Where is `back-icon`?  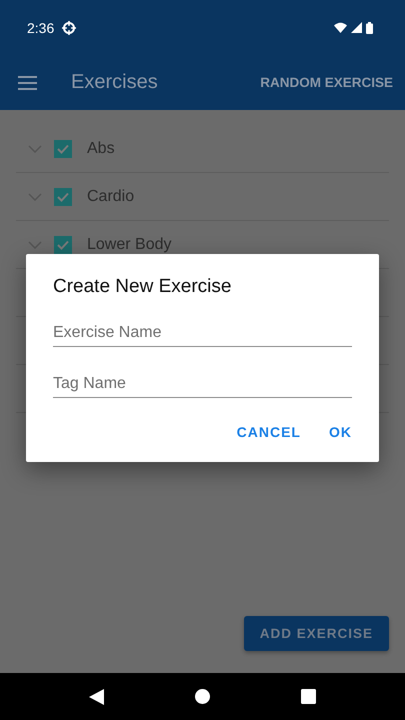
back-icon is located at coordinates (96, 696).